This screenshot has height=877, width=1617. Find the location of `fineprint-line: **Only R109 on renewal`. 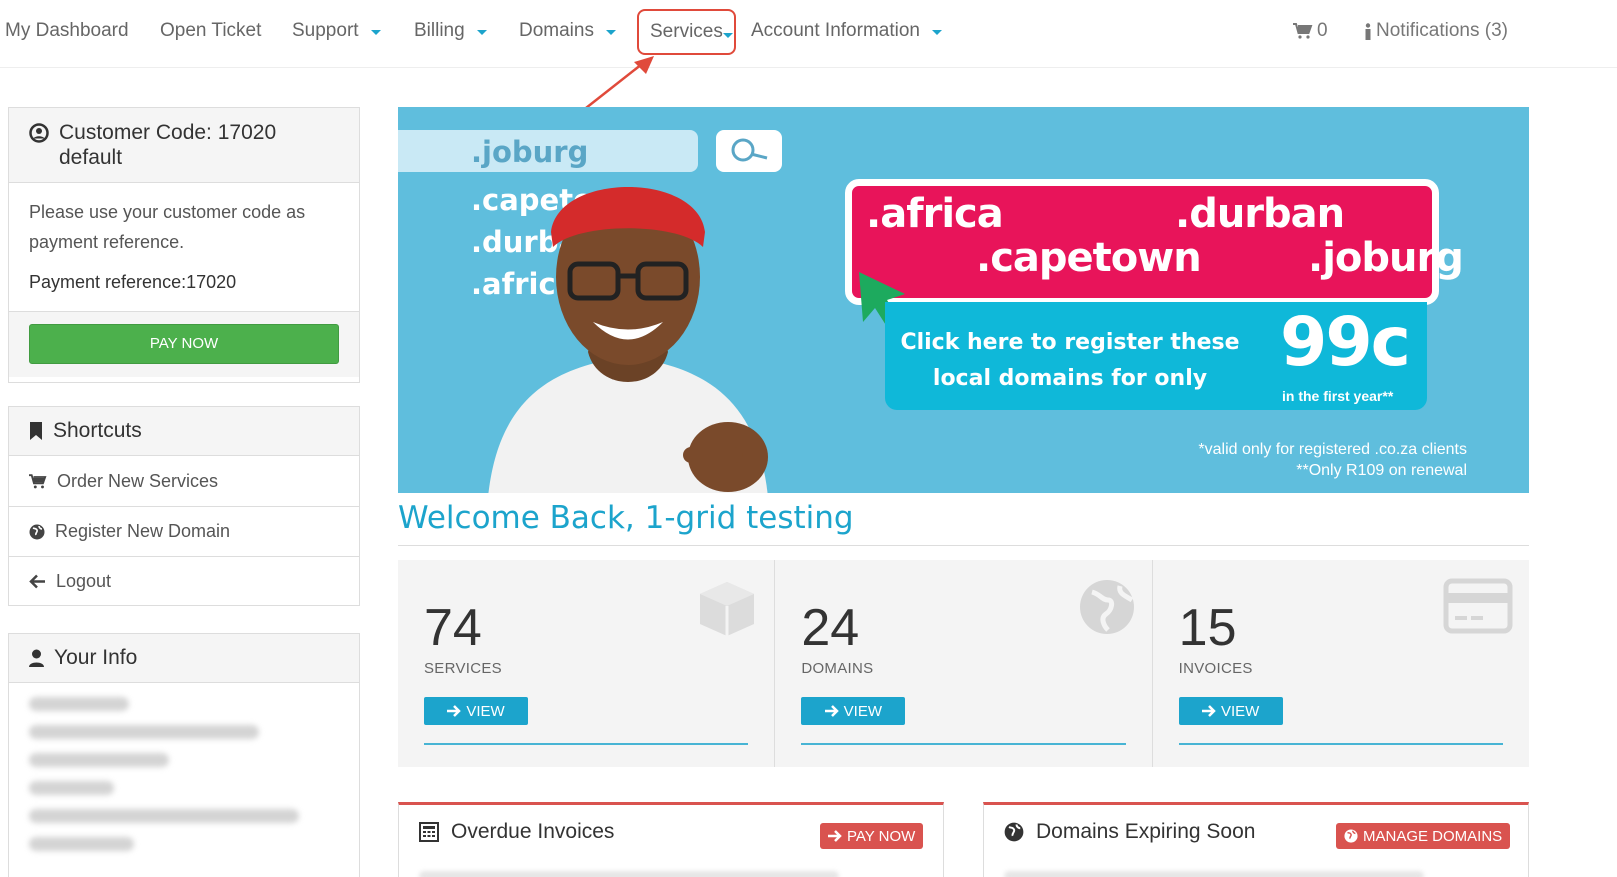

fineprint-line: **Only R109 on renewal is located at coordinates (1381, 470).